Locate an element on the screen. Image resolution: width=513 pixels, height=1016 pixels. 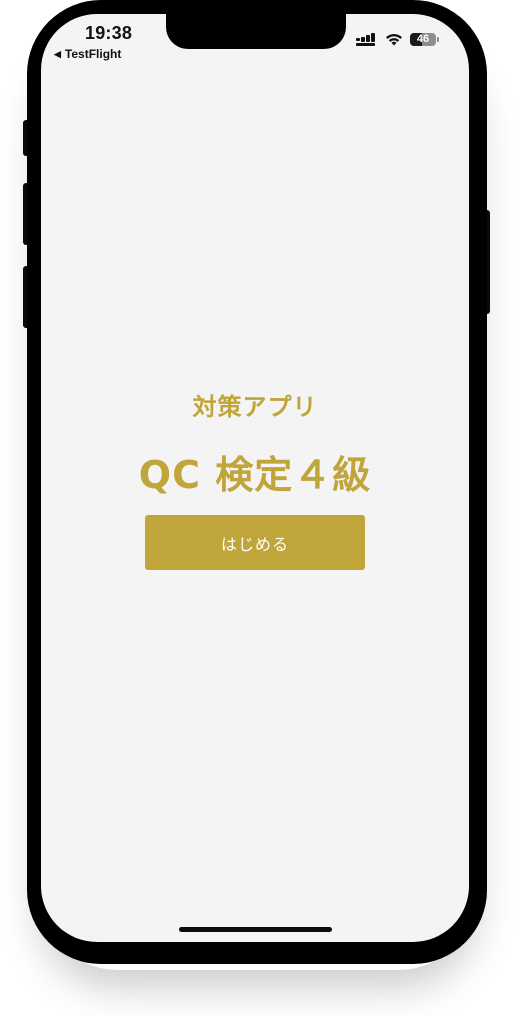
app-title: QC 検定４級 is located at coordinates (255, 475).